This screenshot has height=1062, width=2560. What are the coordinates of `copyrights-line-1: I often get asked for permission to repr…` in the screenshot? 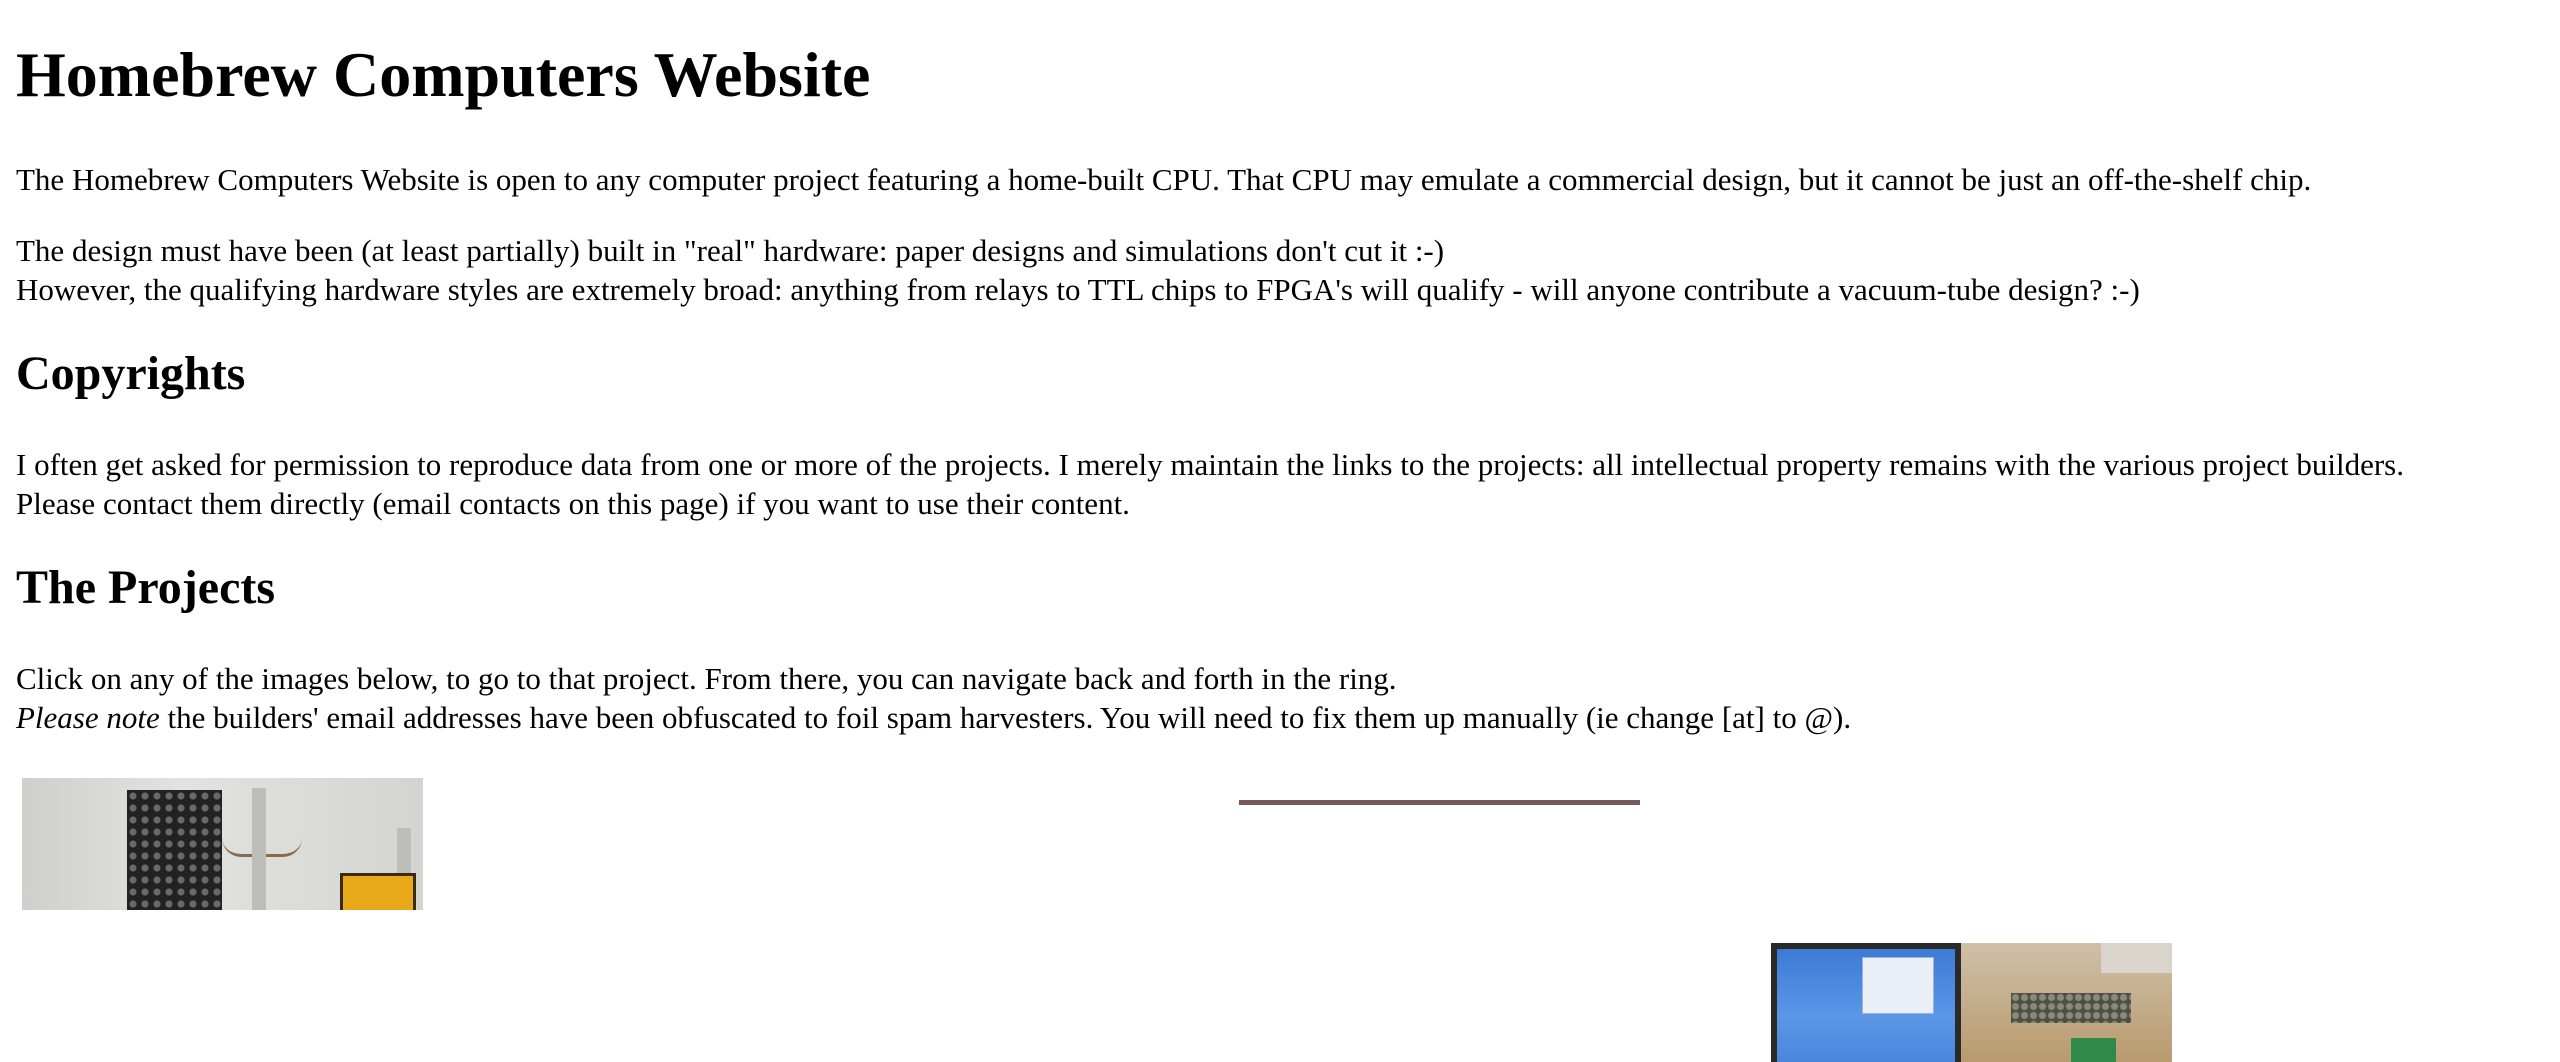 It's located at (1210, 464).